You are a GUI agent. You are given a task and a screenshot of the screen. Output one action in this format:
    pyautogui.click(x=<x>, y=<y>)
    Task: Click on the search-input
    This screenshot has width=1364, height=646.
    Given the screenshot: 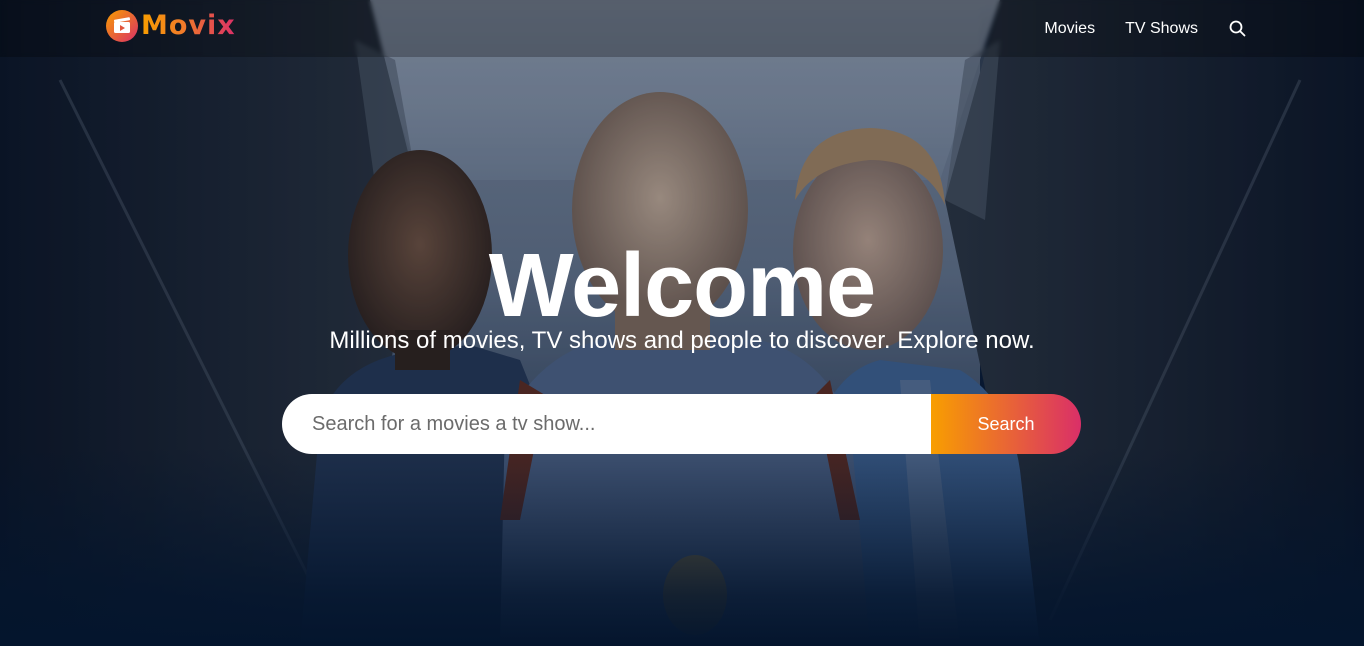 What is the action you would take?
    pyautogui.click(x=606, y=424)
    